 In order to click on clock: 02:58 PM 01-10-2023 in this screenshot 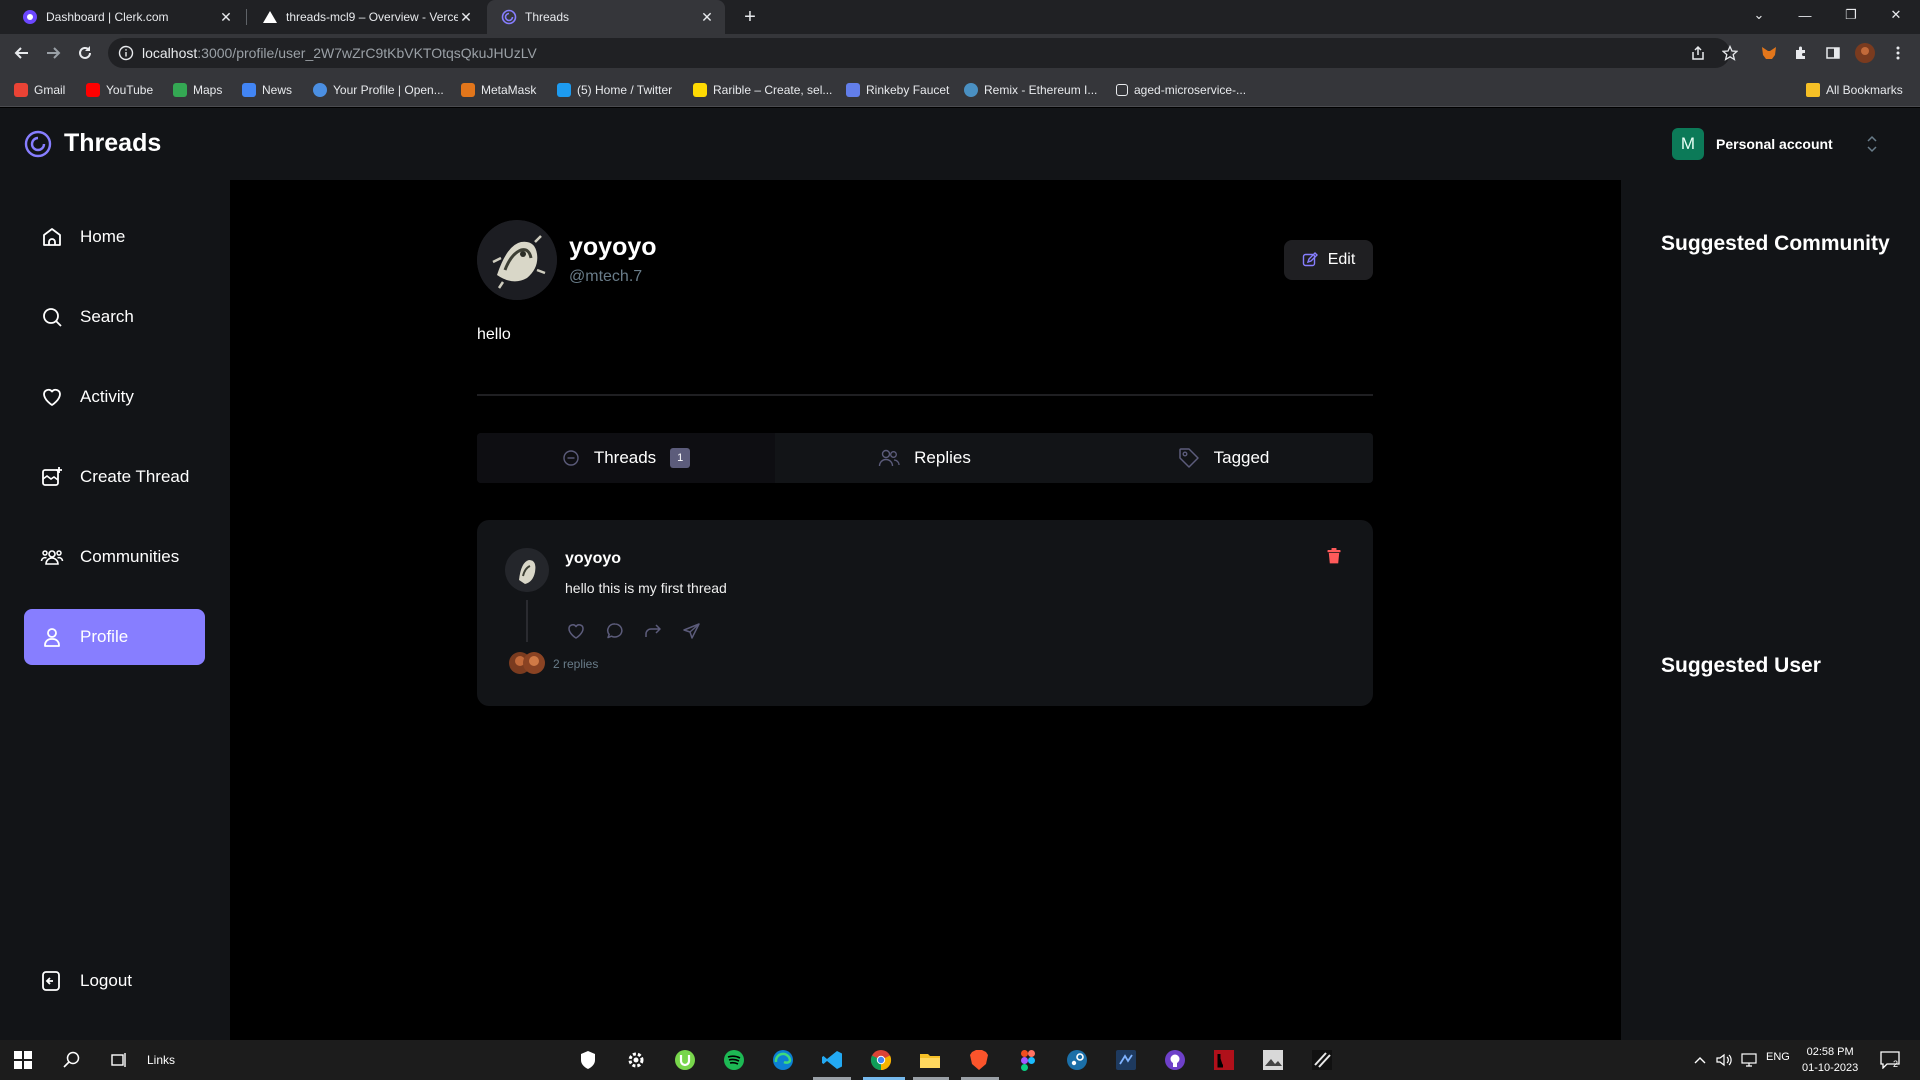, I will do `click(1830, 1060)`.